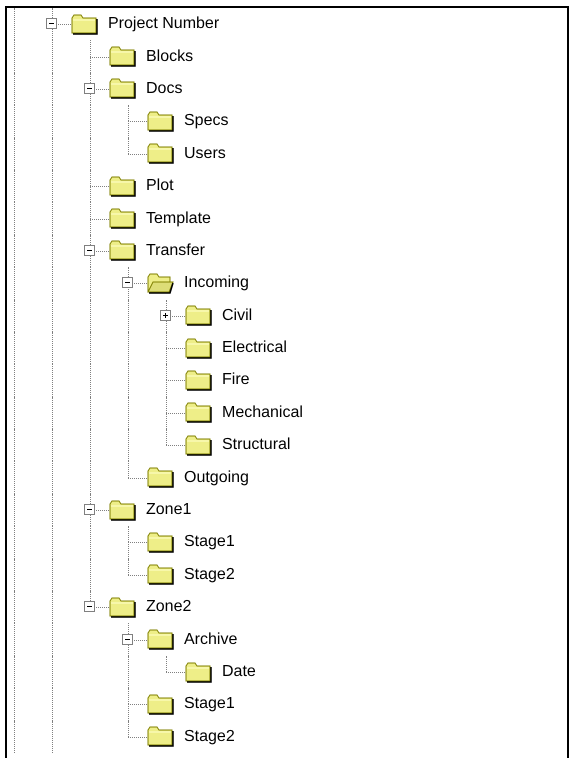  What do you see at coordinates (160, 186) in the screenshot?
I see `folder-label: Plot` at bounding box center [160, 186].